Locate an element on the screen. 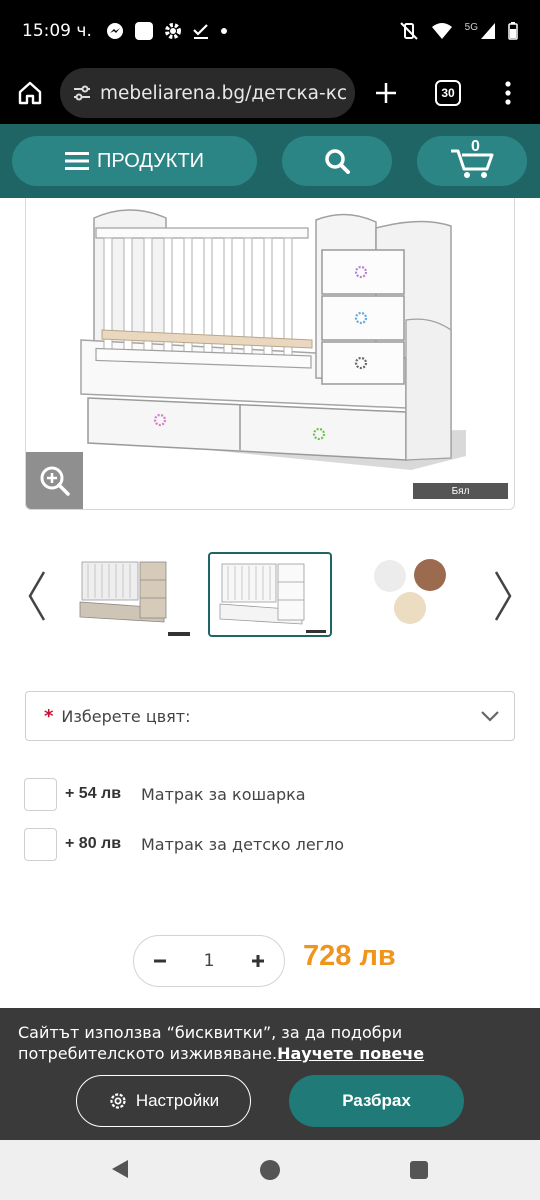 This screenshot has height=1200, width=540. search-icon is located at coordinates (337, 161).